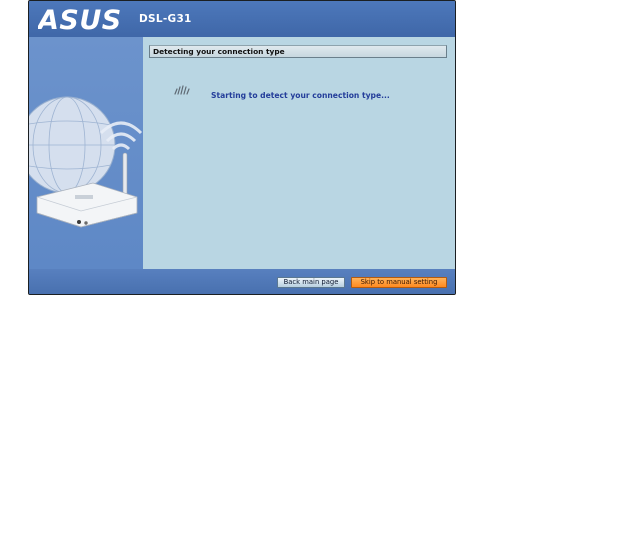  I want to click on svg-text: ASUS, so click(80, 19).